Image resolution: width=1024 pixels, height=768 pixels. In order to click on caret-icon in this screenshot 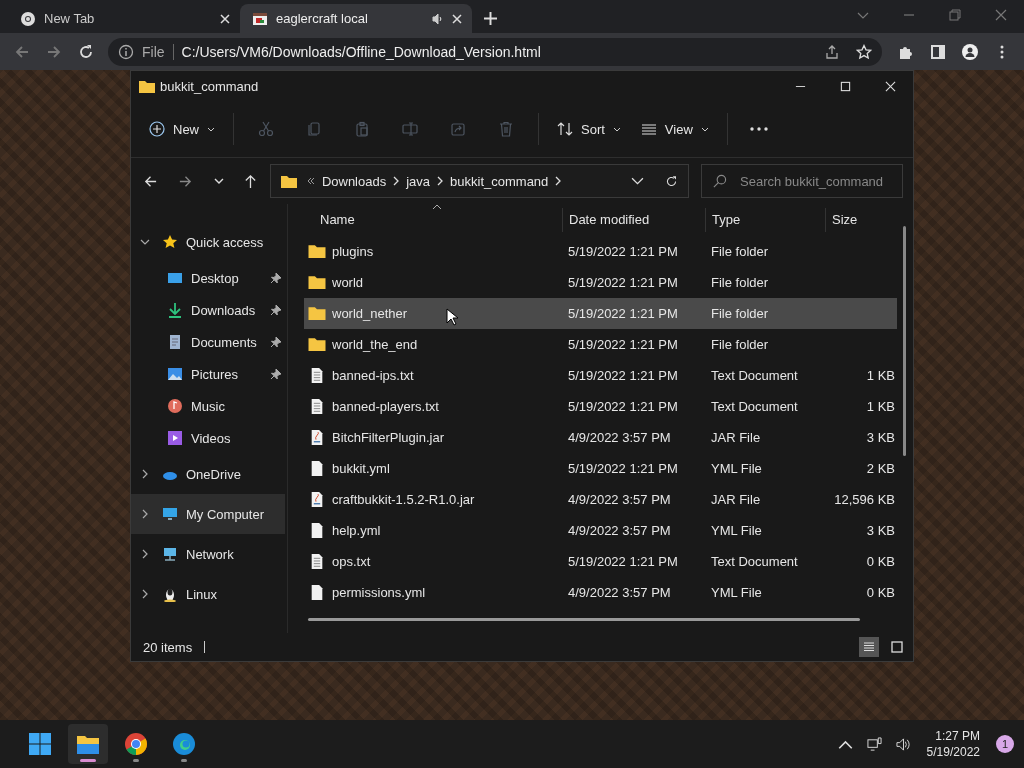, I will do `click(616, 129)`.